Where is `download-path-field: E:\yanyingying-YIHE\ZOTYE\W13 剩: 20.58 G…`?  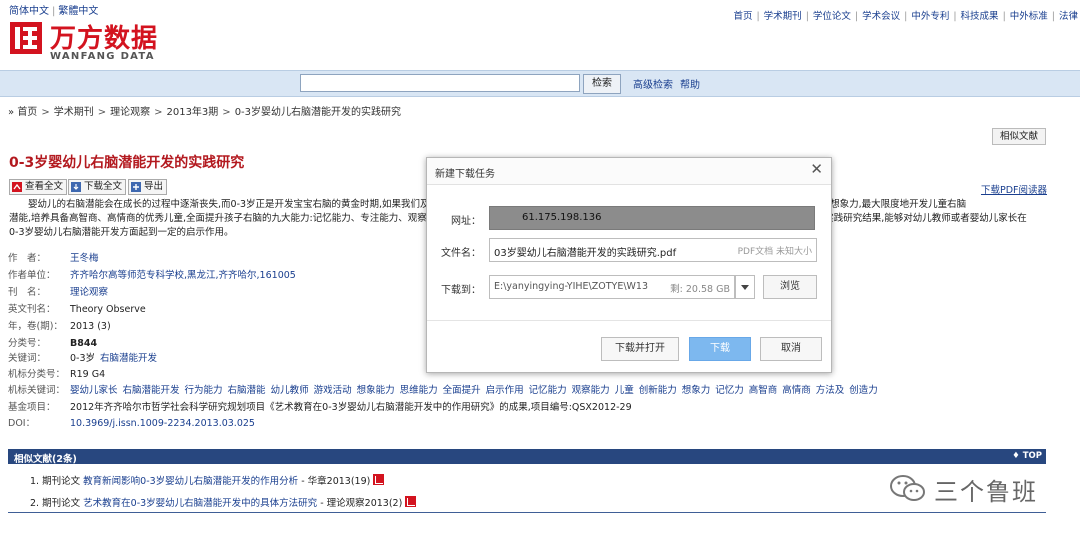
download-path-field: E:\yanyingying-YIHE\ZOTYE\W13 剩: 20.58 G… is located at coordinates (612, 287).